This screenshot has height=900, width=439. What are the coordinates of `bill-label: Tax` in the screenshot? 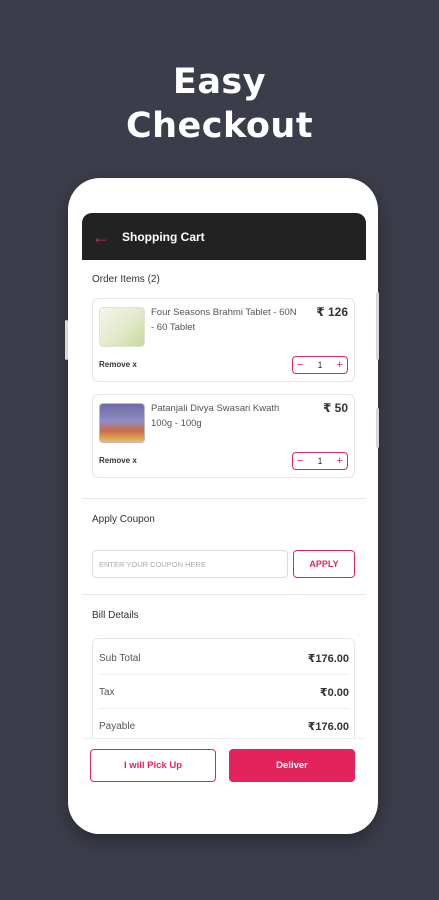 It's located at (107, 692).